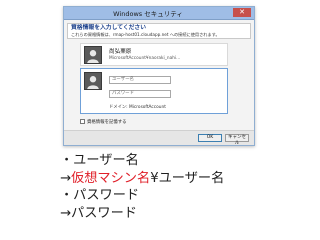  I want to click on cancel-button: キャンセル, so click(237, 140).